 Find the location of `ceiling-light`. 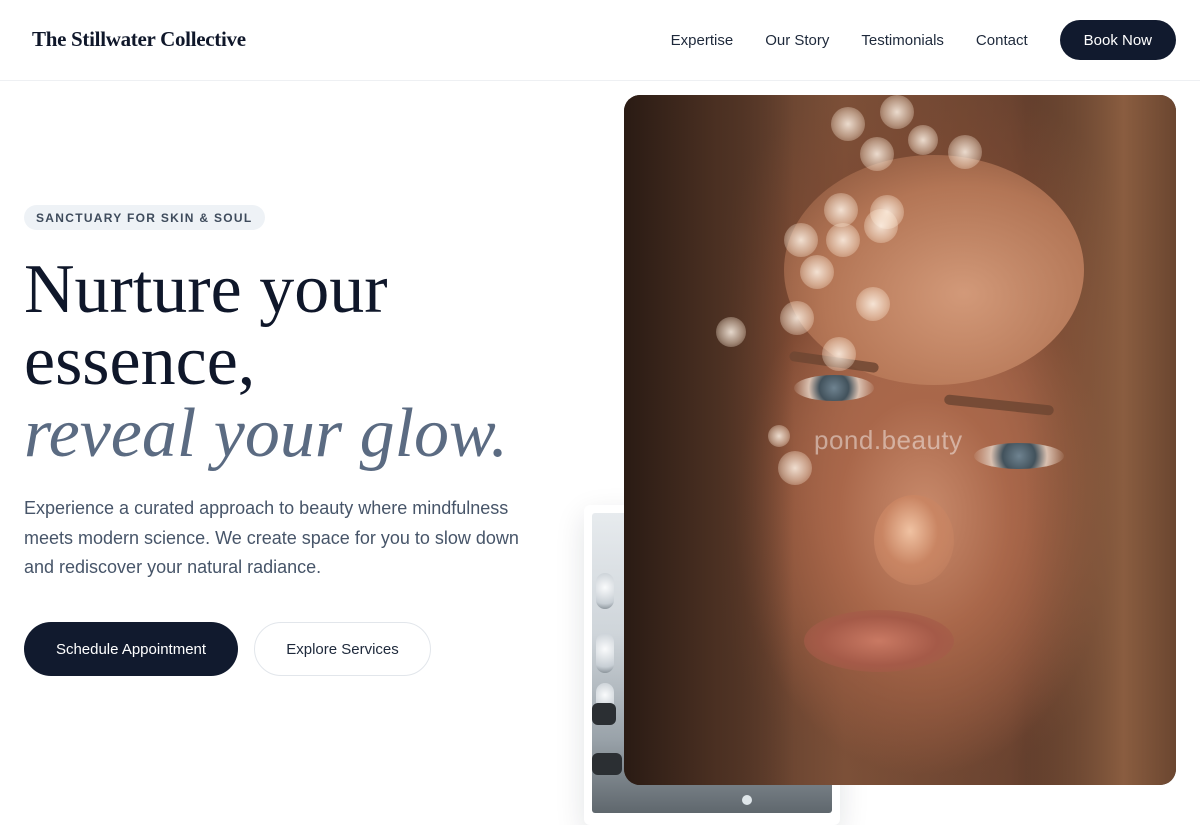

ceiling-light is located at coordinates (747, 800).